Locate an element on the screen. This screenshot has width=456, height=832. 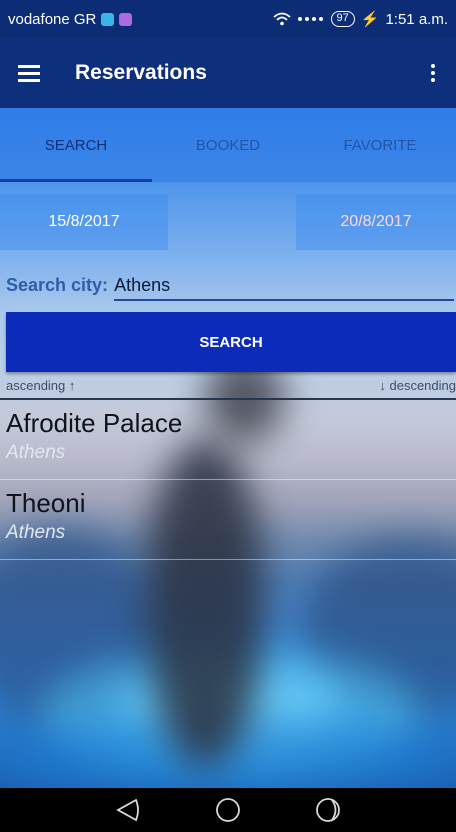
tab-bar: SEARCH BOOKED FAVORITE is located at coordinates (228, 145).